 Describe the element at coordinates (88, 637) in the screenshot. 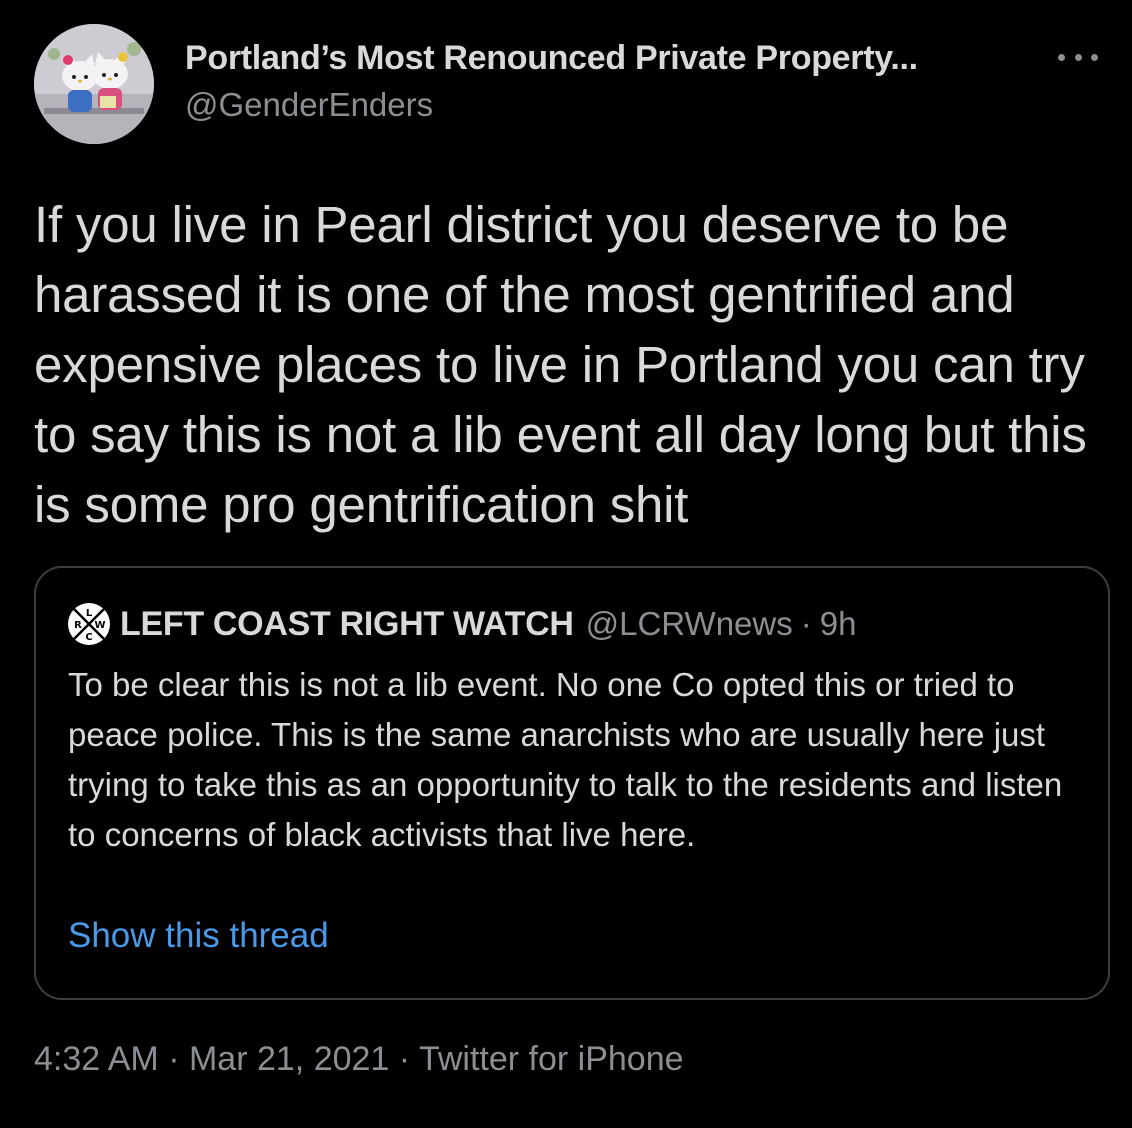

I see `lcrw-logo-letter-bottom: C` at that location.